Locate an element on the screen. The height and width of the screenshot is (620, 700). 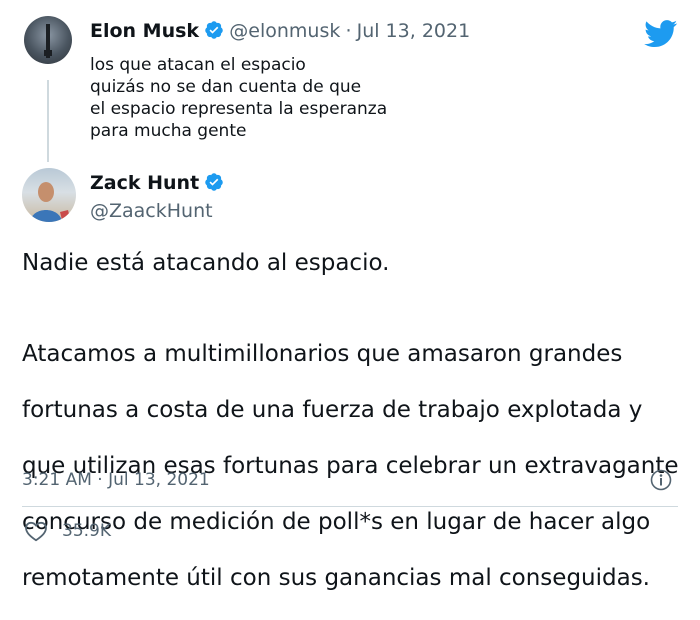
like-button: 35.9K is located at coordinates (67, 531).